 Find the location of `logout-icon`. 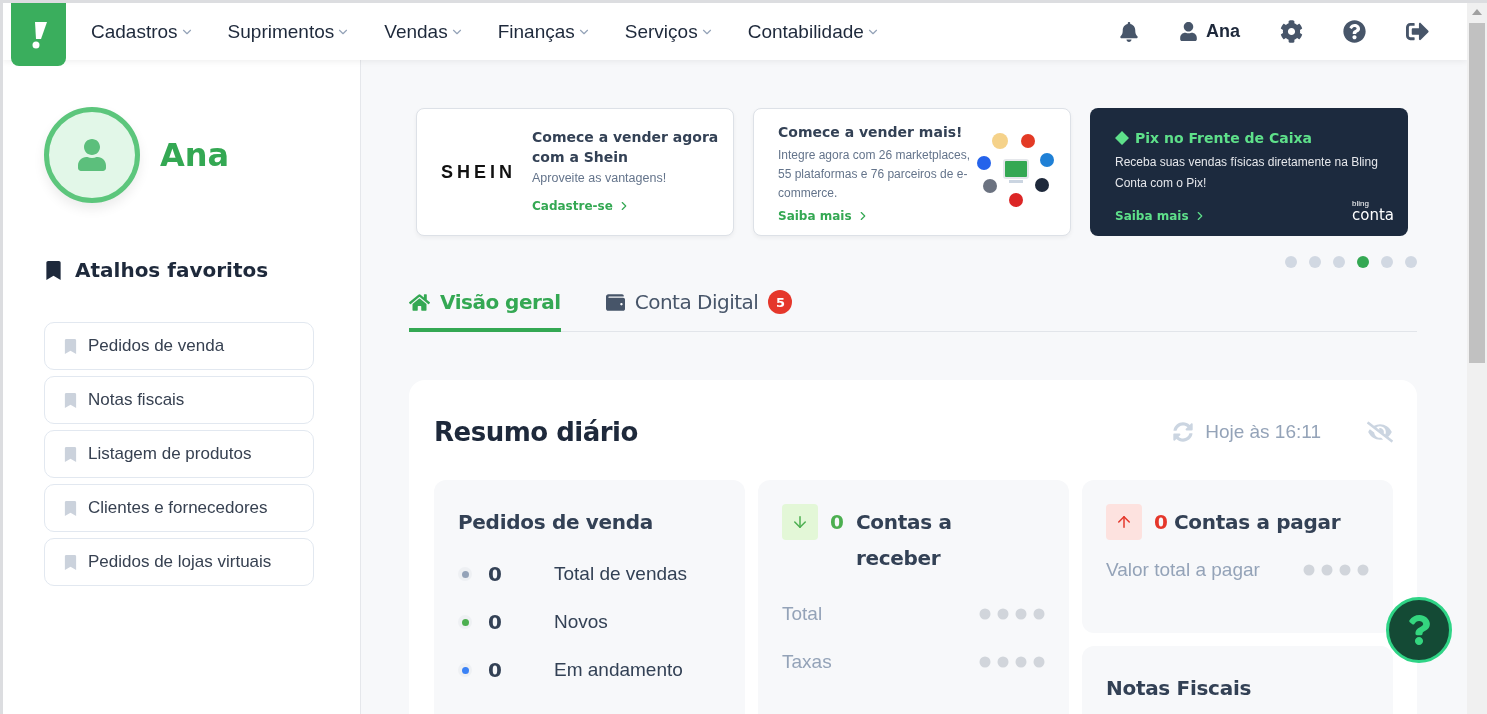

logout-icon is located at coordinates (1417, 31).